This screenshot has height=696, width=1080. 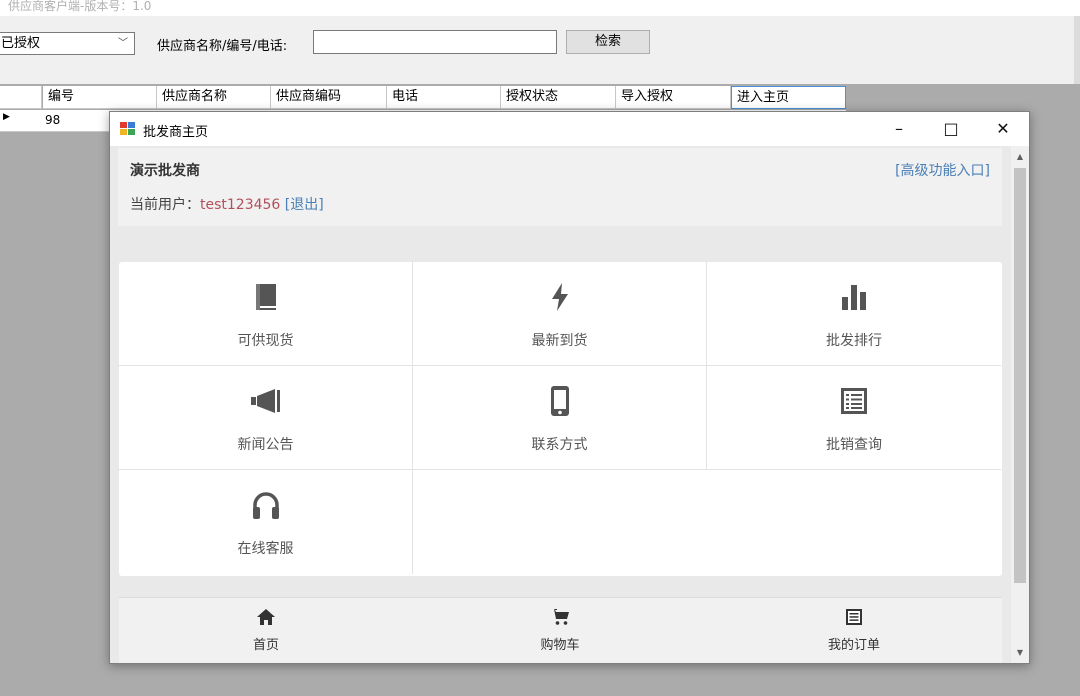 I want to click on phone-icon, so click(x=559, y=401).